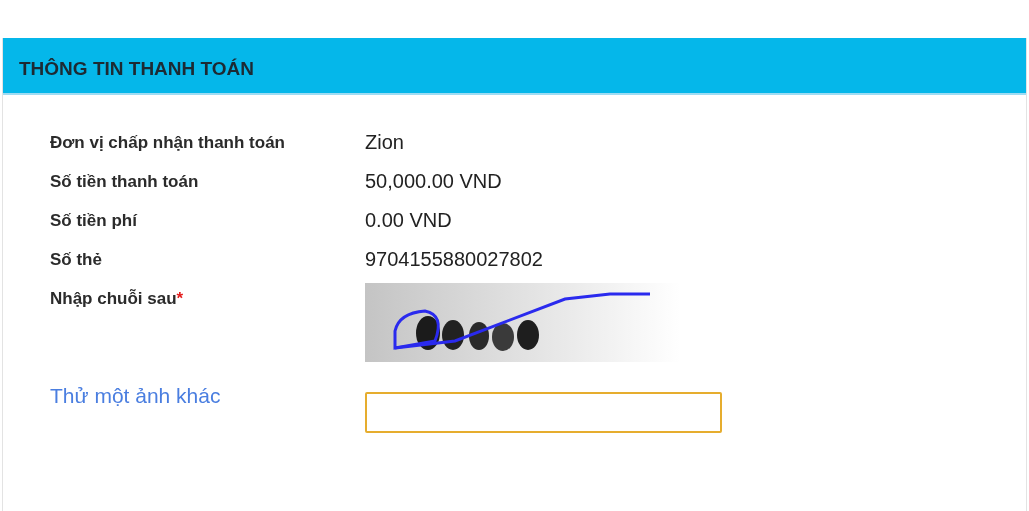 The width and height of the screenshot is (1029, 511). What do you see at coordinates (433, 181) in the screenshot?
I see `field-value: 50,000.00 VND` at bounding box center [433, 181].